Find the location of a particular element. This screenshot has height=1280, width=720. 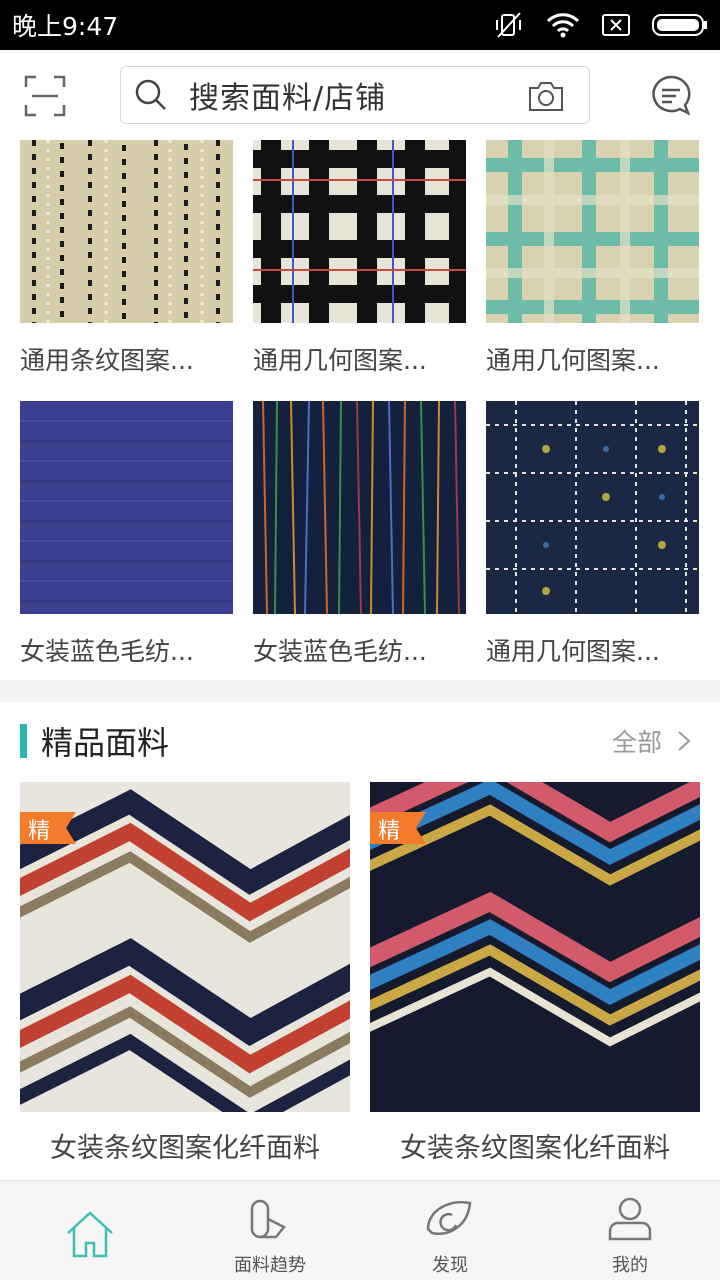

top-bar: 搜索面料/店铺 is located at coordinates (360, 95).